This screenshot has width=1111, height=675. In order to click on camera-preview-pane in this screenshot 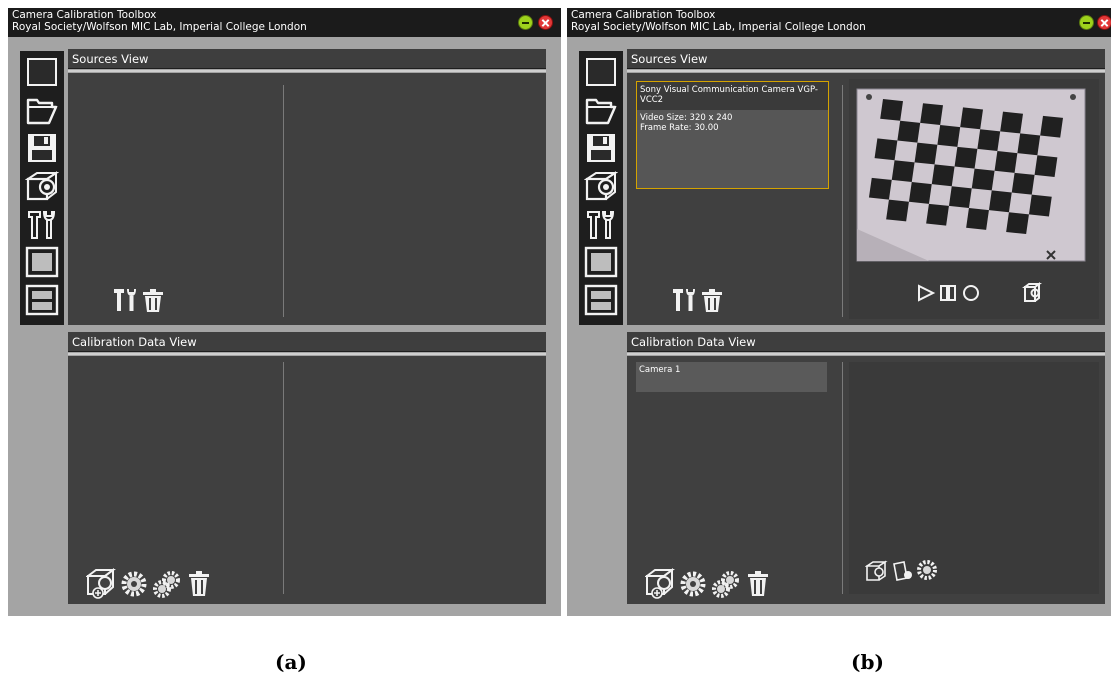, I will do `click(974, 199)`.